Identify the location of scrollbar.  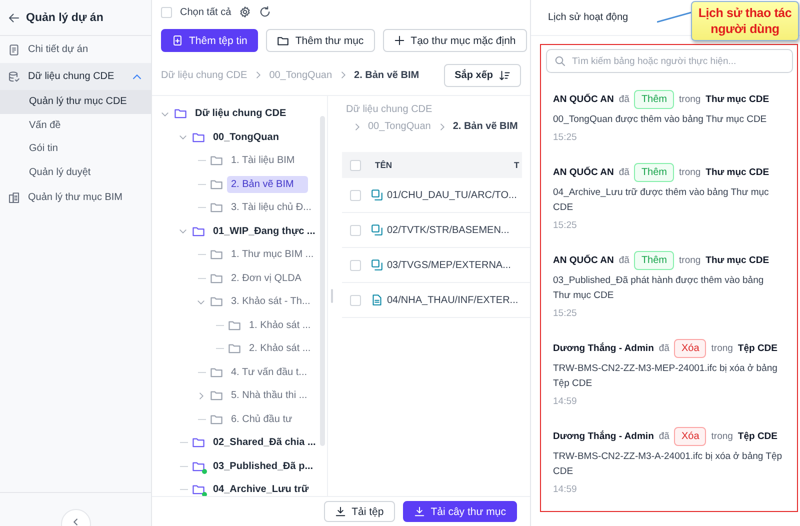
(322, 281).